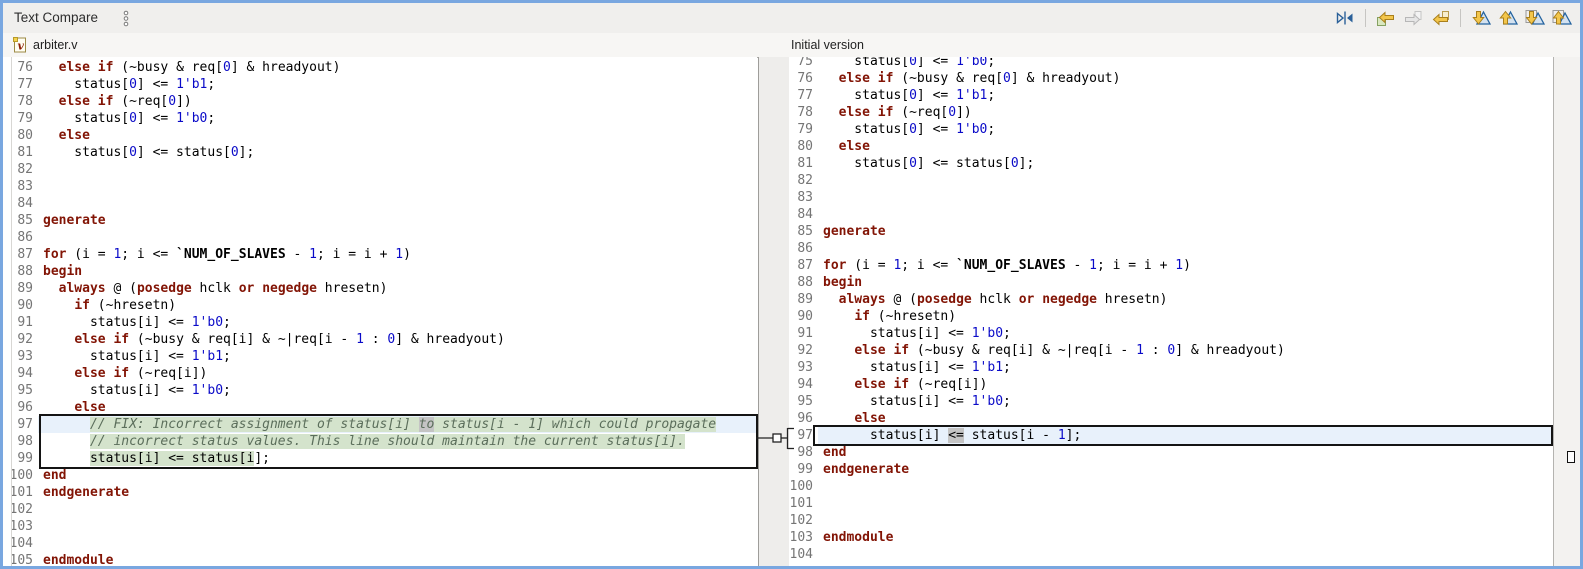  Describe the element at coordinates (1171, 95) in the screenshot. I see `code-line-77: 77 status[0] <= 1'b1;` at that location.